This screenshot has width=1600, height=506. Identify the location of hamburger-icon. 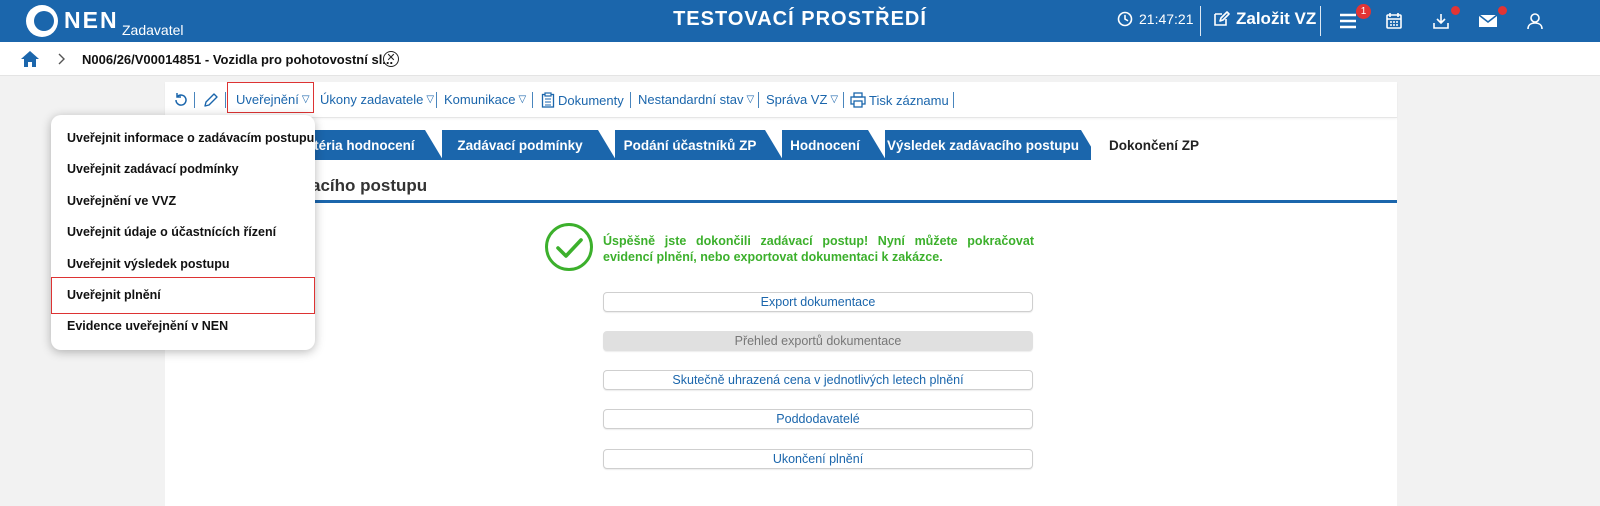
(1348, 21).